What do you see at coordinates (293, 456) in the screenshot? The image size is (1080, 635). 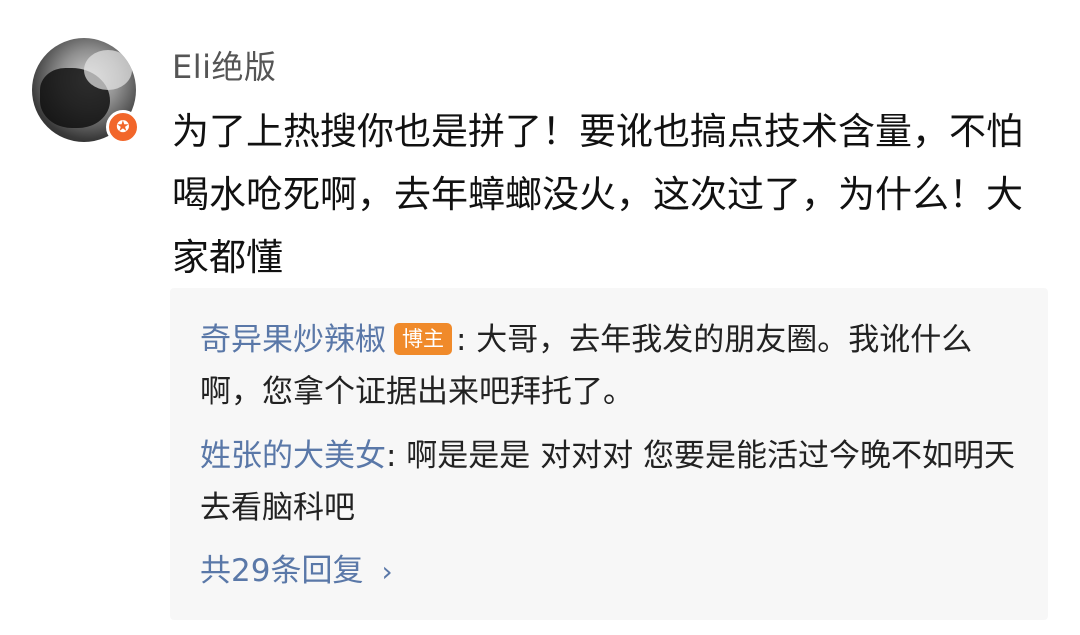 I see `reply-author: 姓张的大美女` at bounding box center [293, 456].